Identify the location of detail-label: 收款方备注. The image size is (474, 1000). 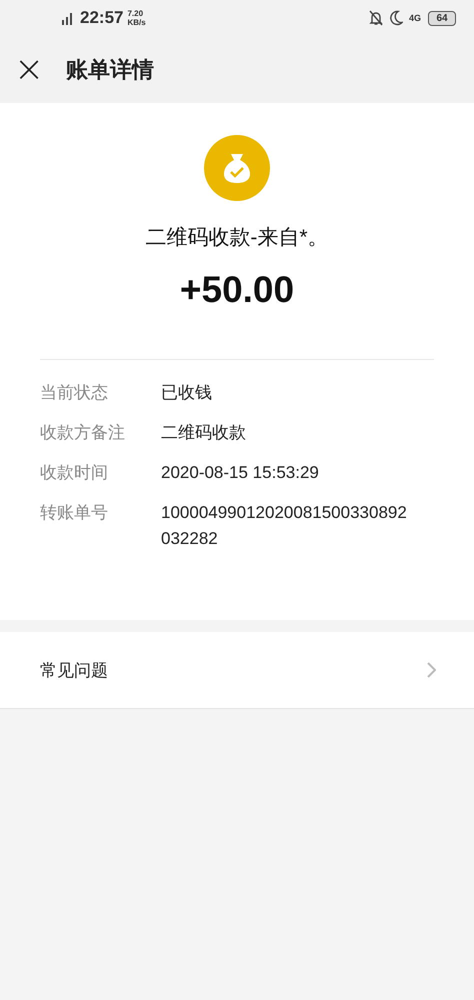
(83, 433).